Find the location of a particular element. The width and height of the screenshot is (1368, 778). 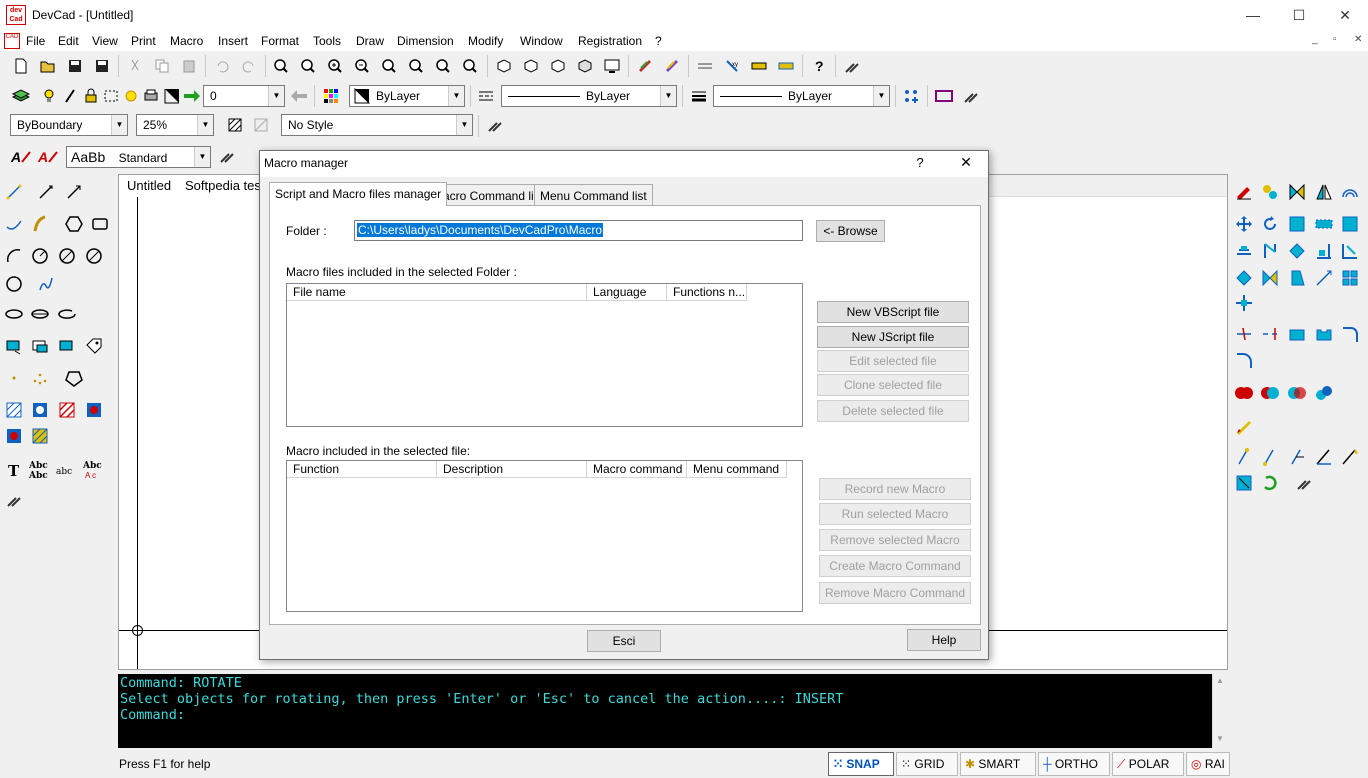

col-menu-command: Menu command is located at coordinates (737, 469).